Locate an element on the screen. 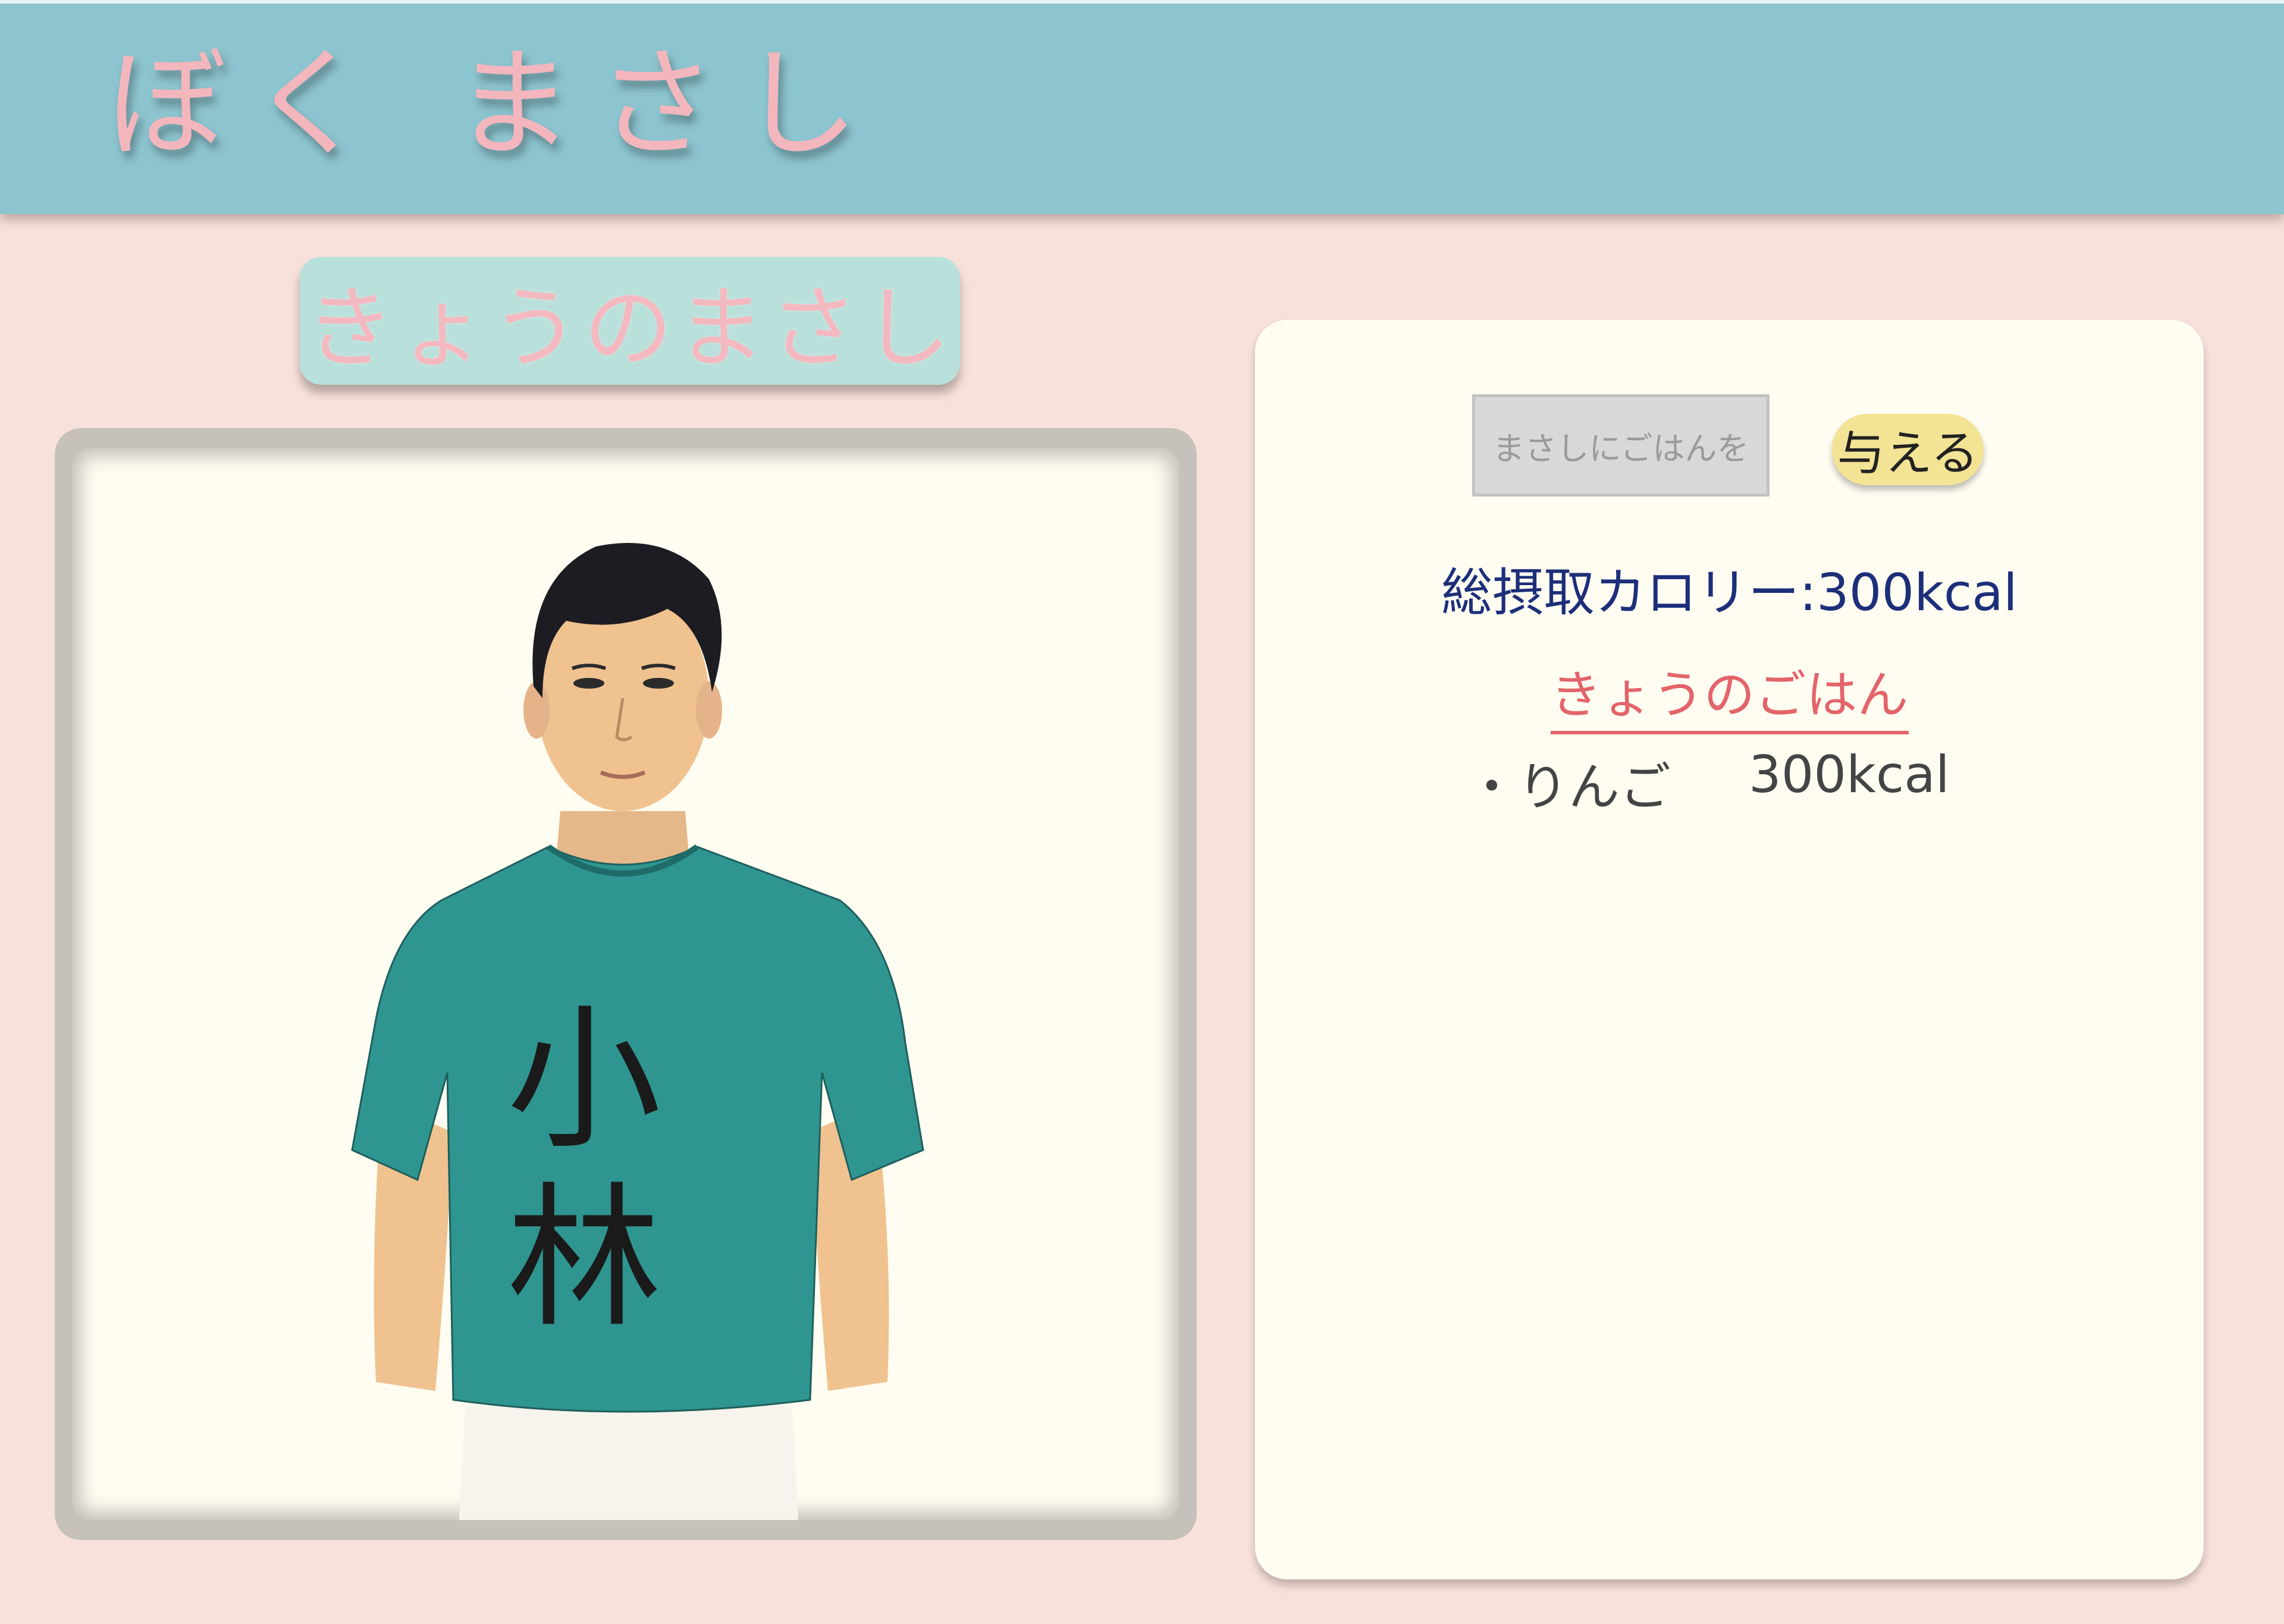  app-title: ぼく まさし is located at coordinates (495, 104).